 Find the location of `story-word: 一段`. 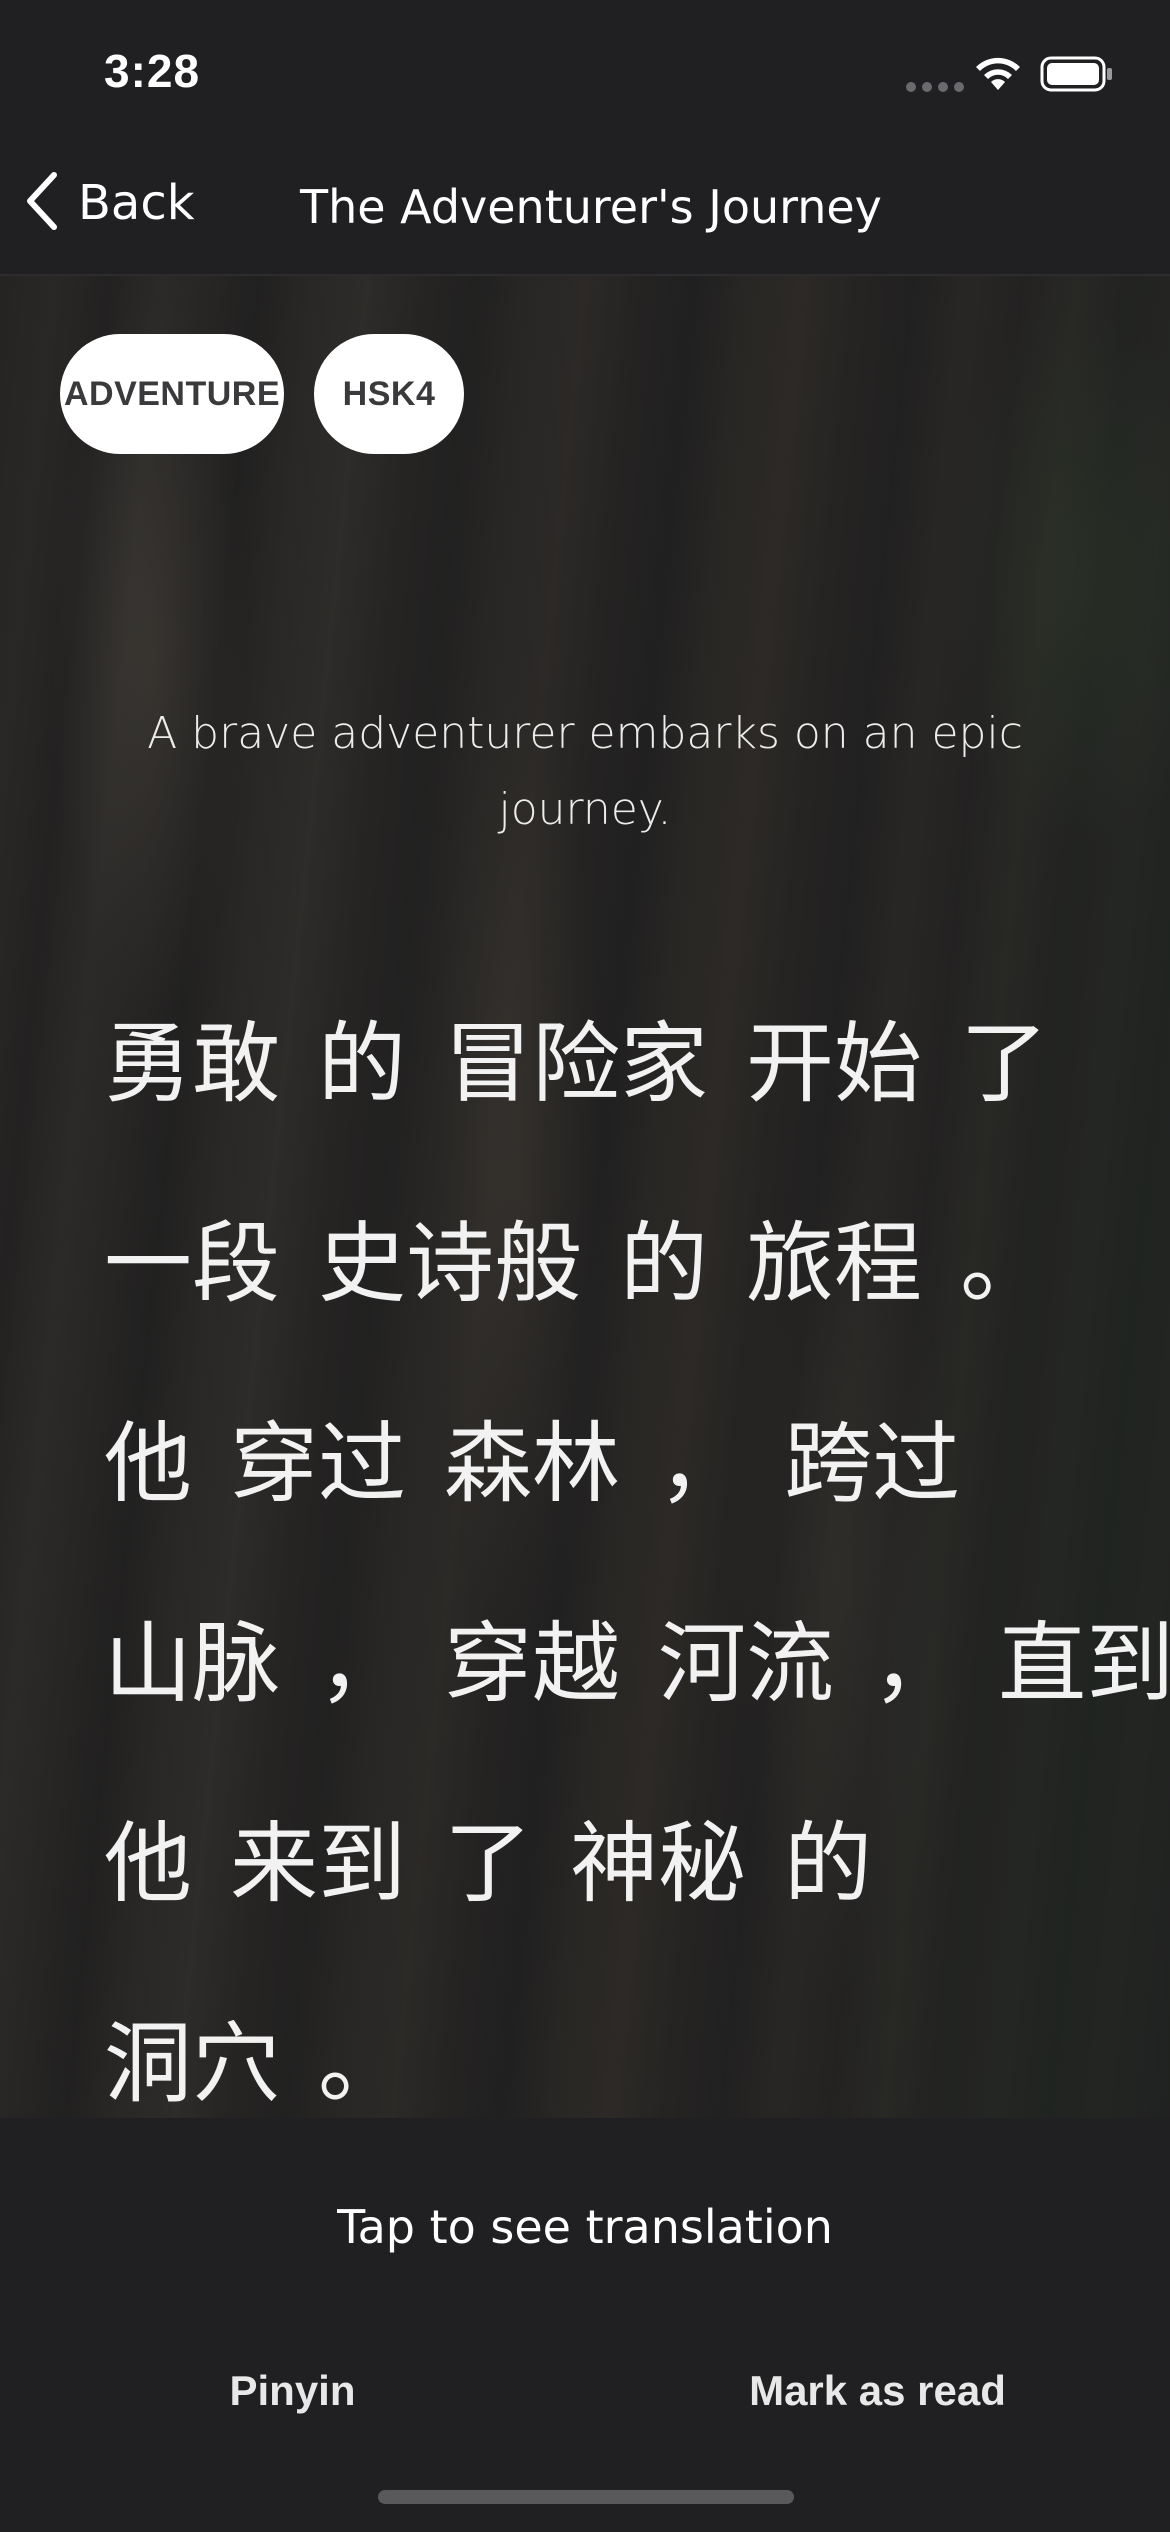

story-word: 一段 is located at coordinates (192, 1256).